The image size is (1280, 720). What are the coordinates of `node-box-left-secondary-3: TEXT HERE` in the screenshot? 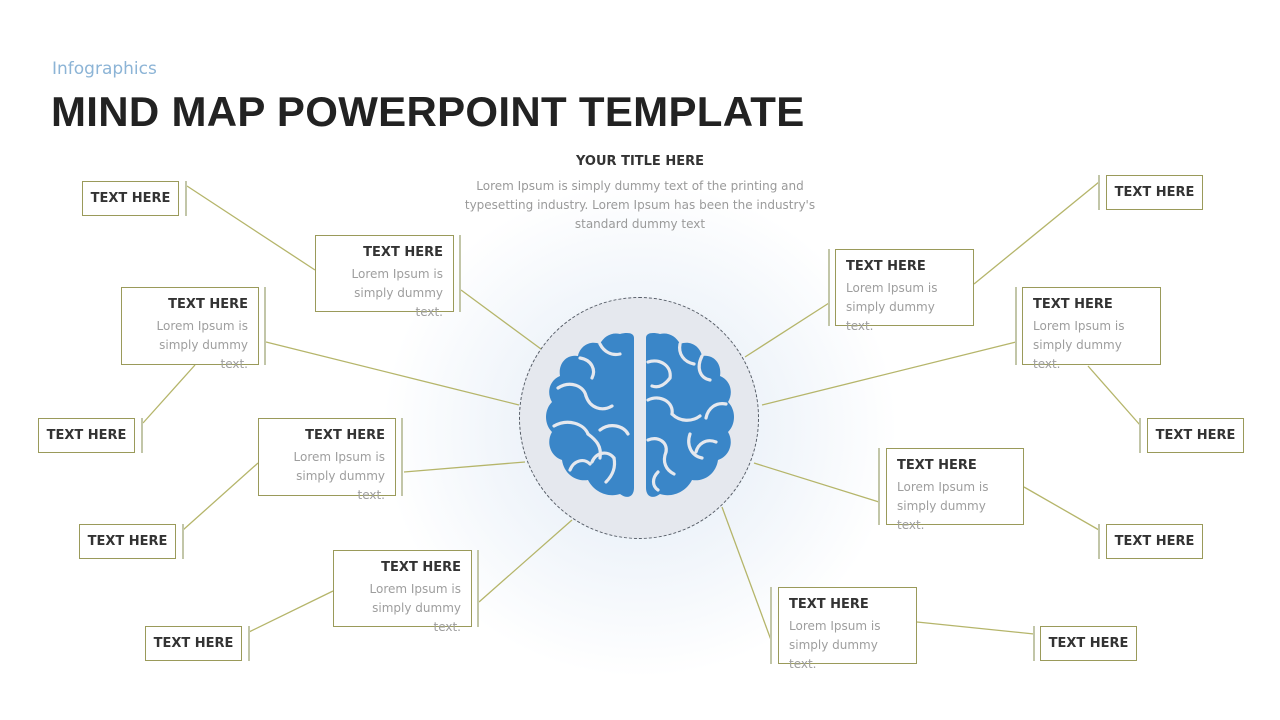 It's located at (127, 541).